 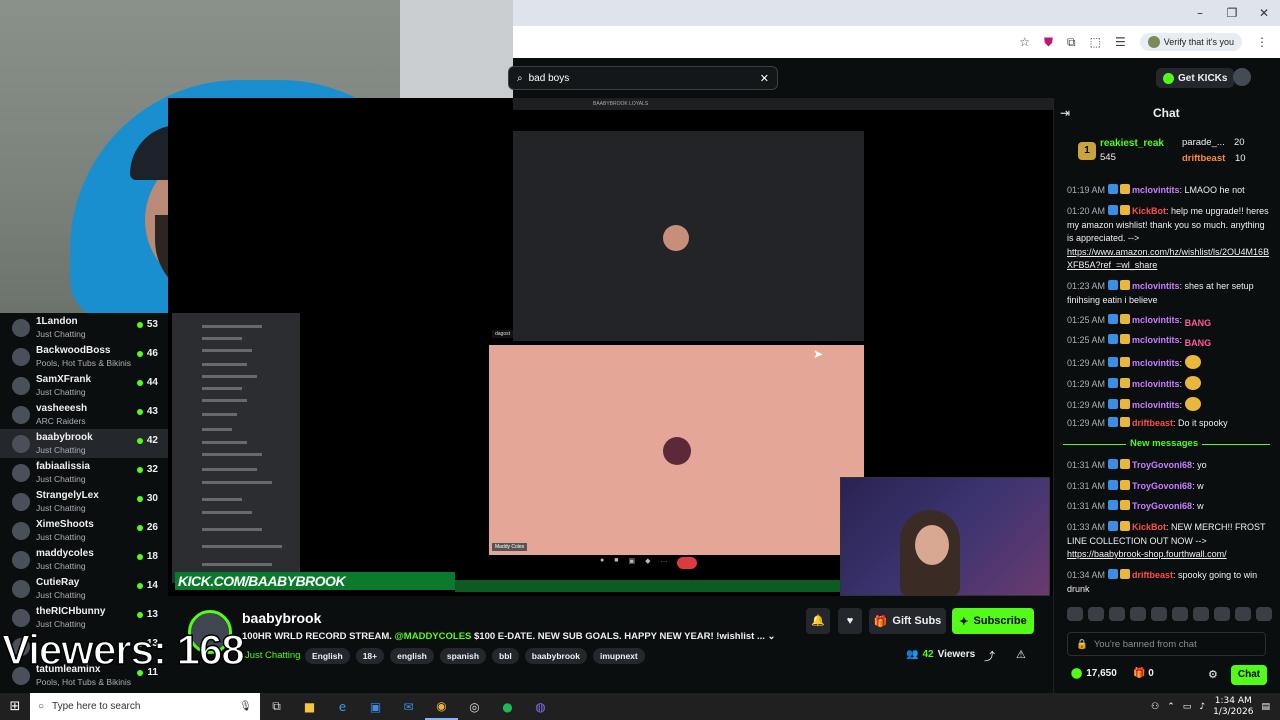 What do you see at coordinates (375, 706) in the screenshot?
I see `store-icon: ▣` at bounding box center [375, 706].